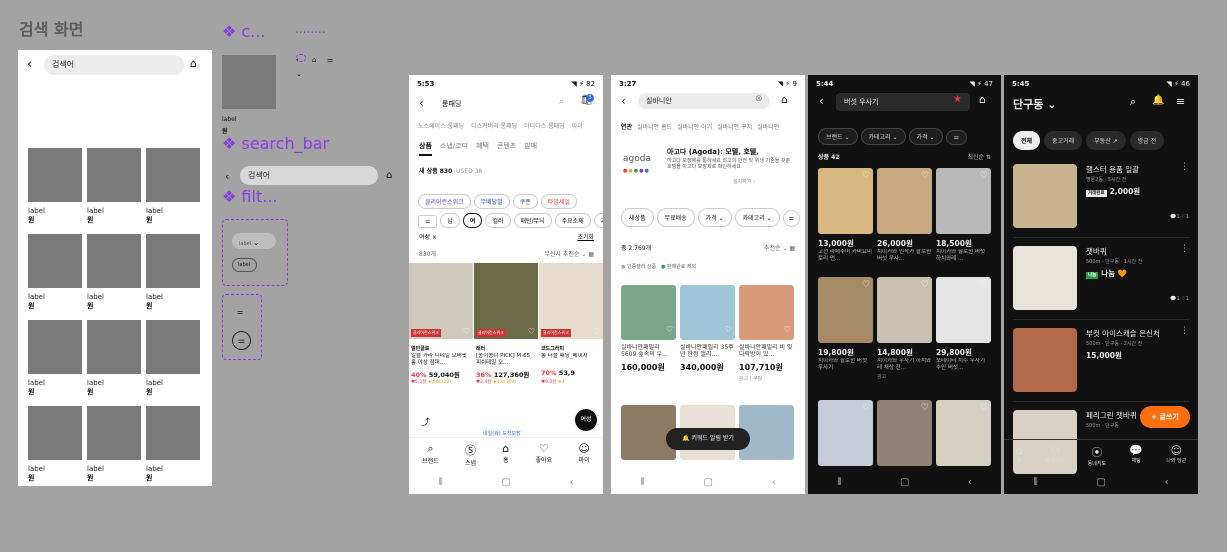 The image size is (1227, 552). I want to click on nav-item: ⌕ 브랜드, so click(430, 454).